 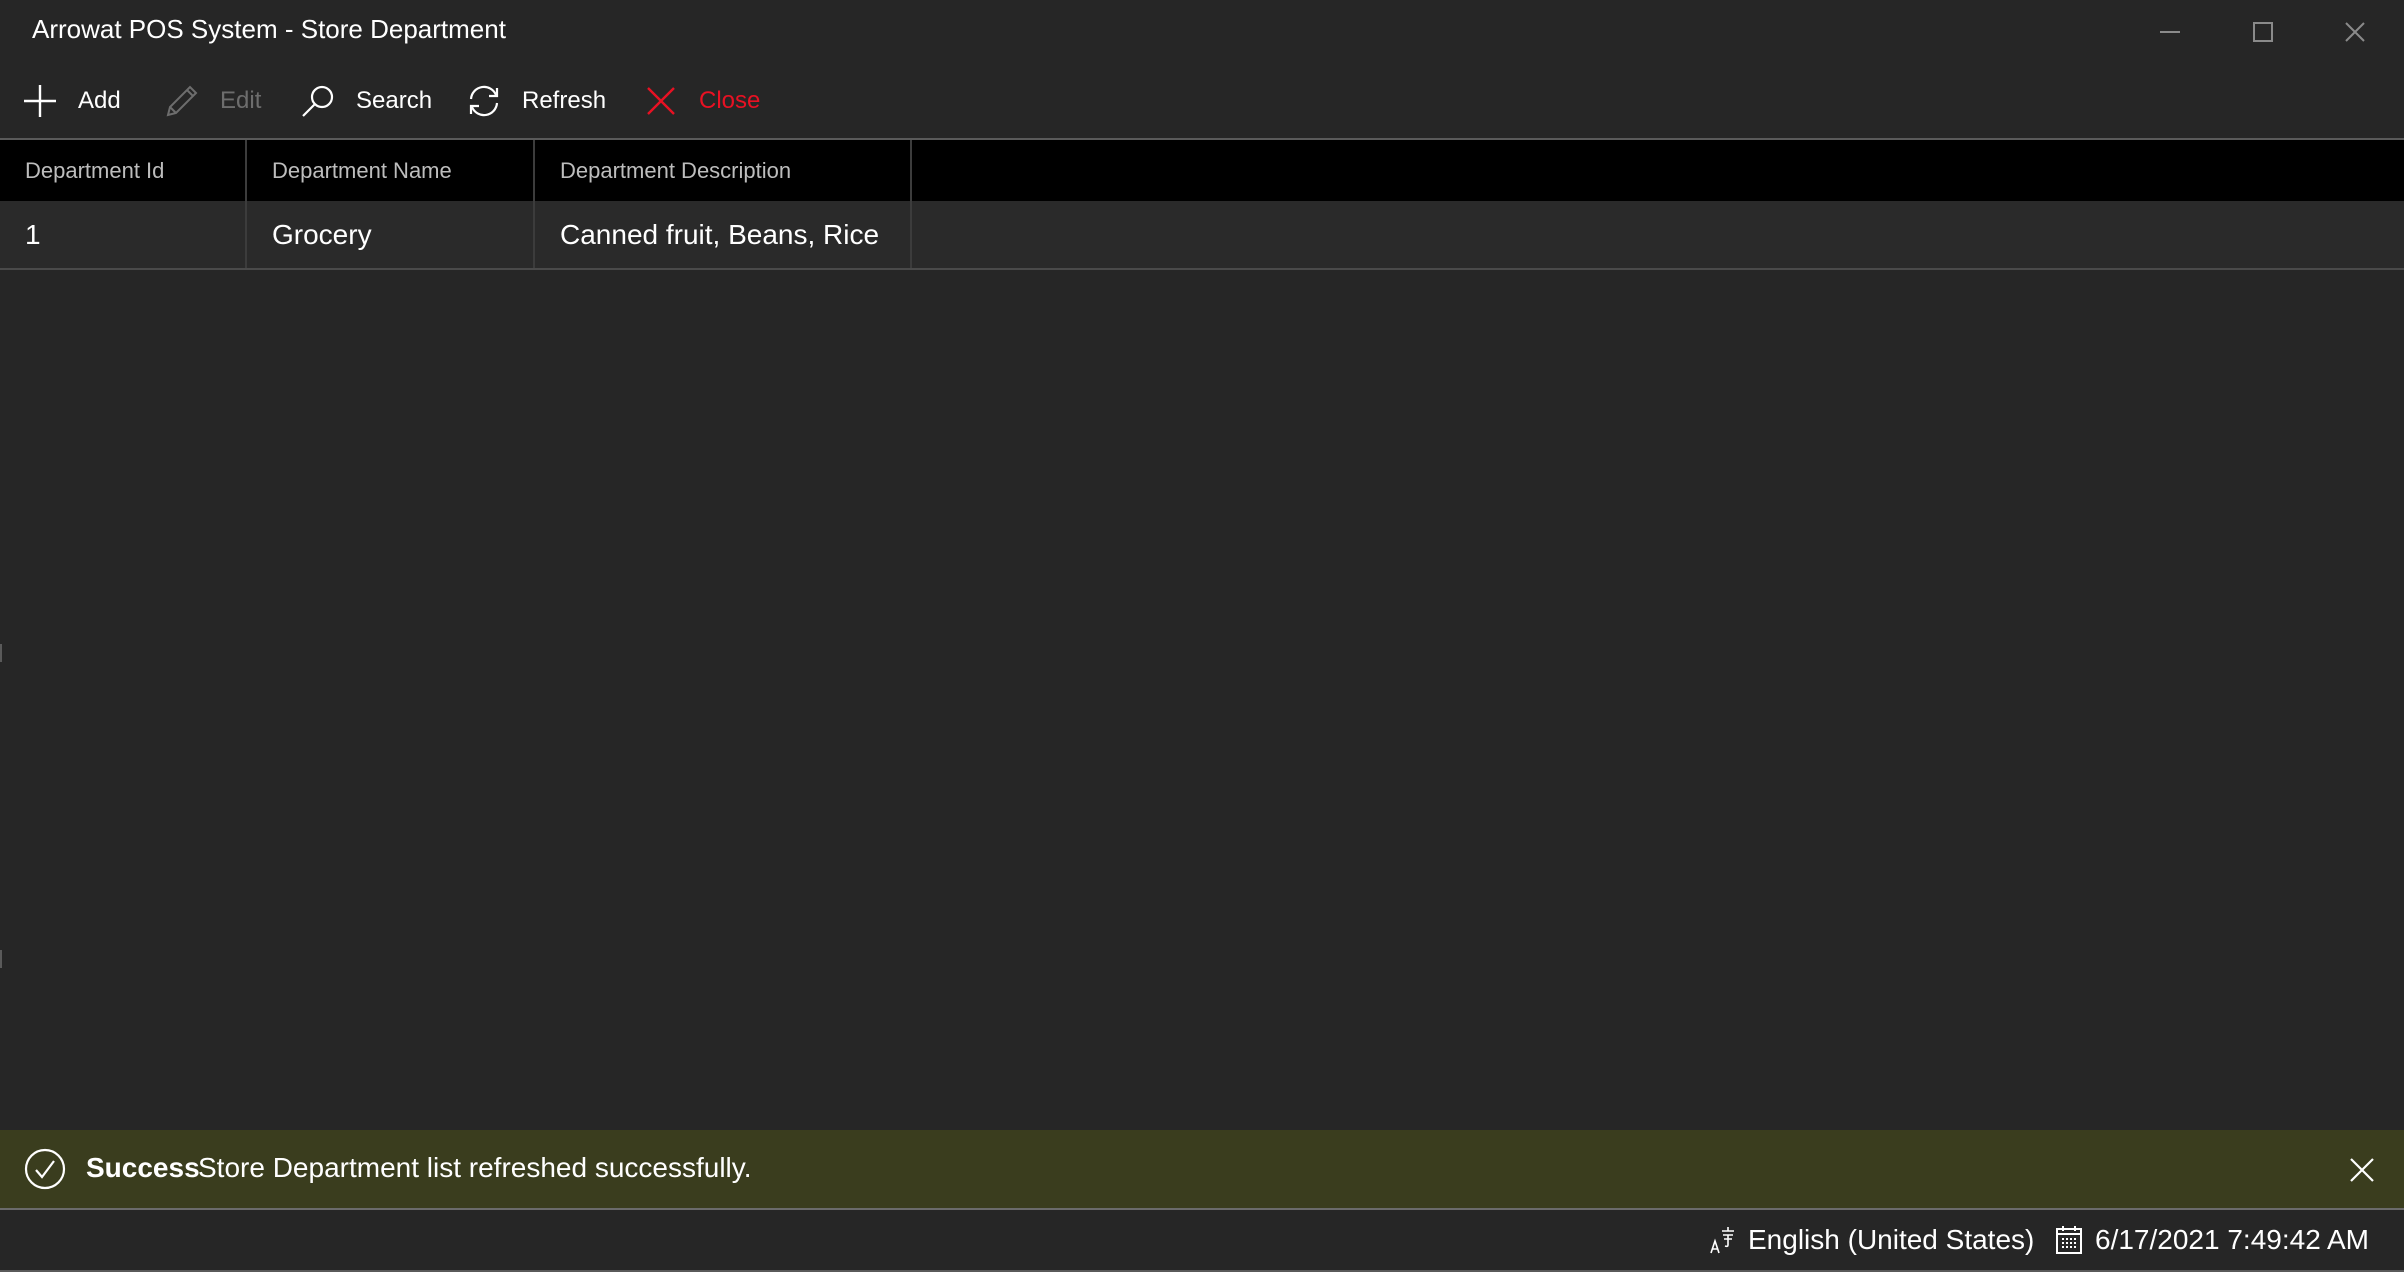 I want to click on notification-close-button, so click(x=2362, y=1170).